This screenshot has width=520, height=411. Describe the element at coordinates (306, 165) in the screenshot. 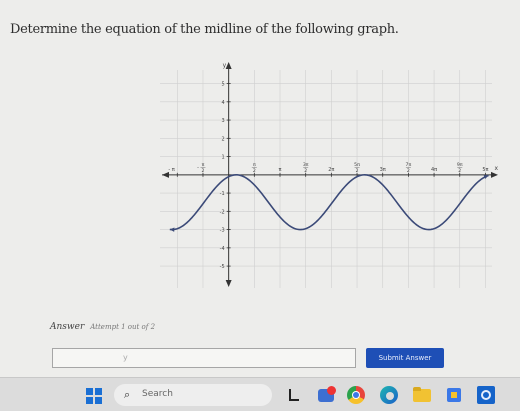

I see `x-tick-numerator: 3π` at that location.